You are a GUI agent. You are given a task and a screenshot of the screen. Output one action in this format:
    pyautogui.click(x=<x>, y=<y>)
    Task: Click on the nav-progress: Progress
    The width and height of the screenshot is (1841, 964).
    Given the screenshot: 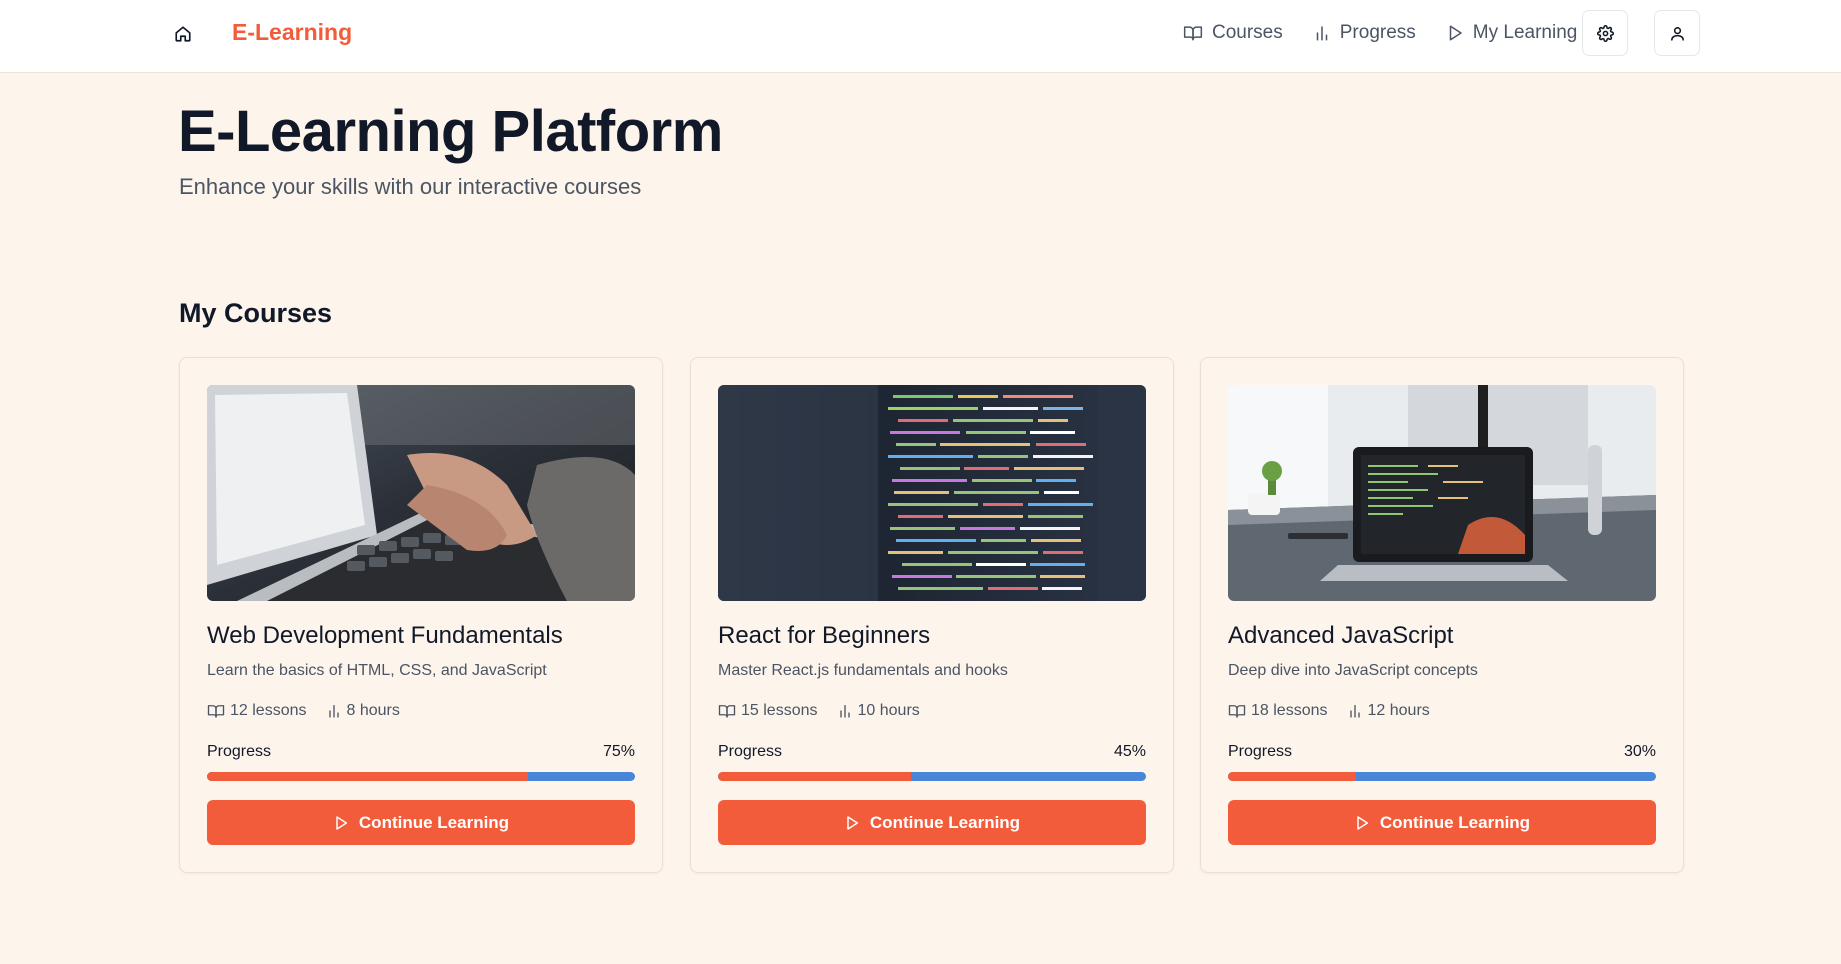 What is the action you would take?
    pyautogui.click(x=1364, y=33)
    